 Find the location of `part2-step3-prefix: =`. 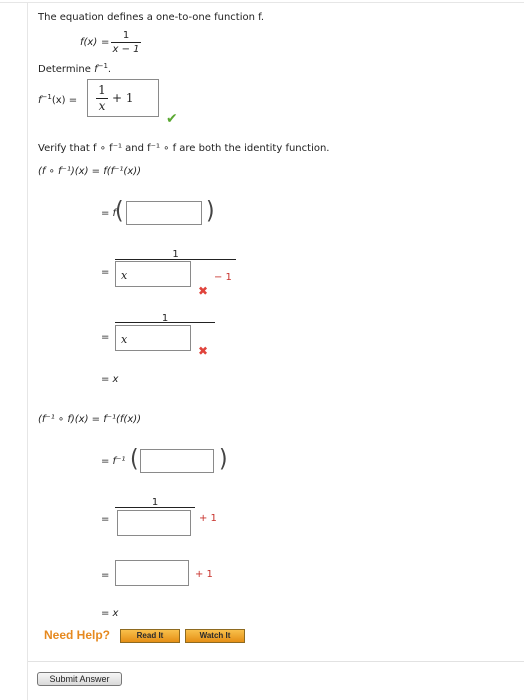

part2-step3-prefix: = is located at coordinates (105, 575).